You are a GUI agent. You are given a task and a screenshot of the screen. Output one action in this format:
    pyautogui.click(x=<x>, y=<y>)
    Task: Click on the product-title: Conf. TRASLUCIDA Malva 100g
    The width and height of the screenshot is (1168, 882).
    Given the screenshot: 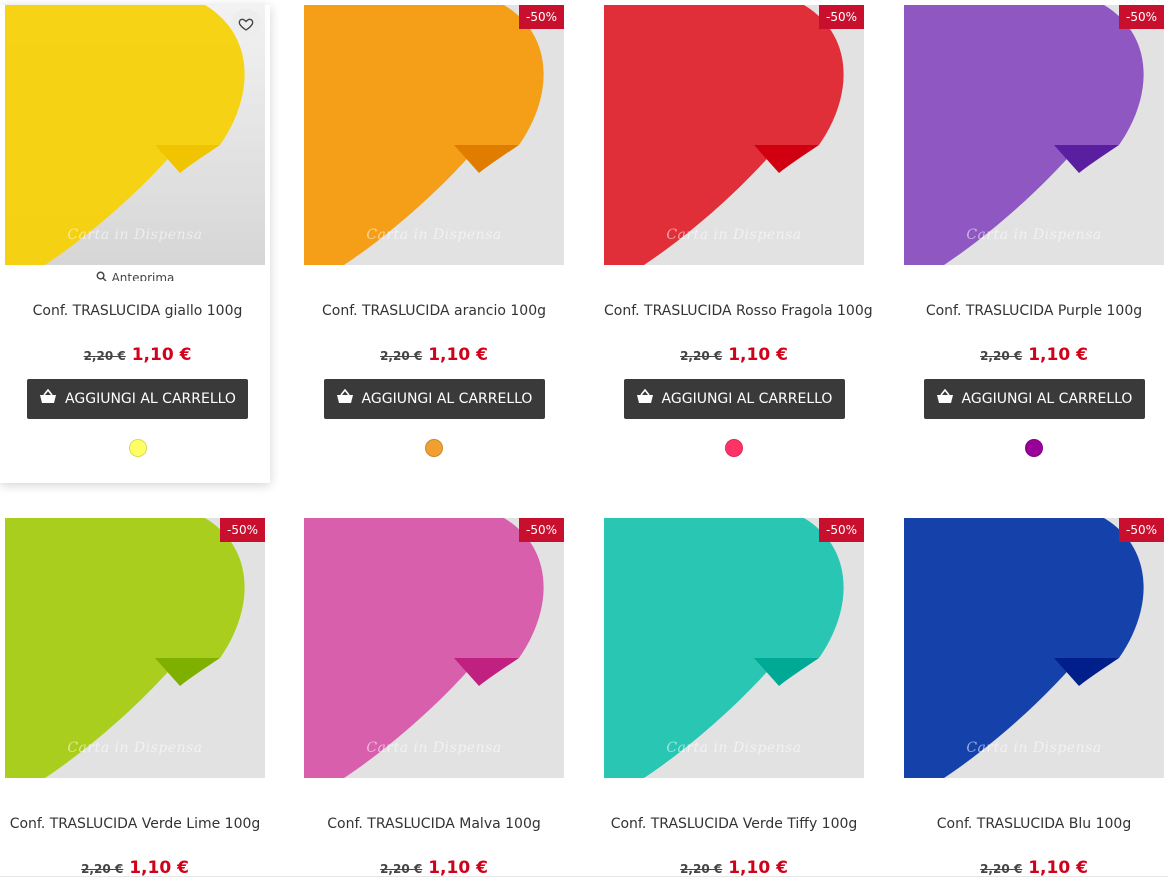 What is the action you would take?
    pyautogui.click(x=434, y=826)
    